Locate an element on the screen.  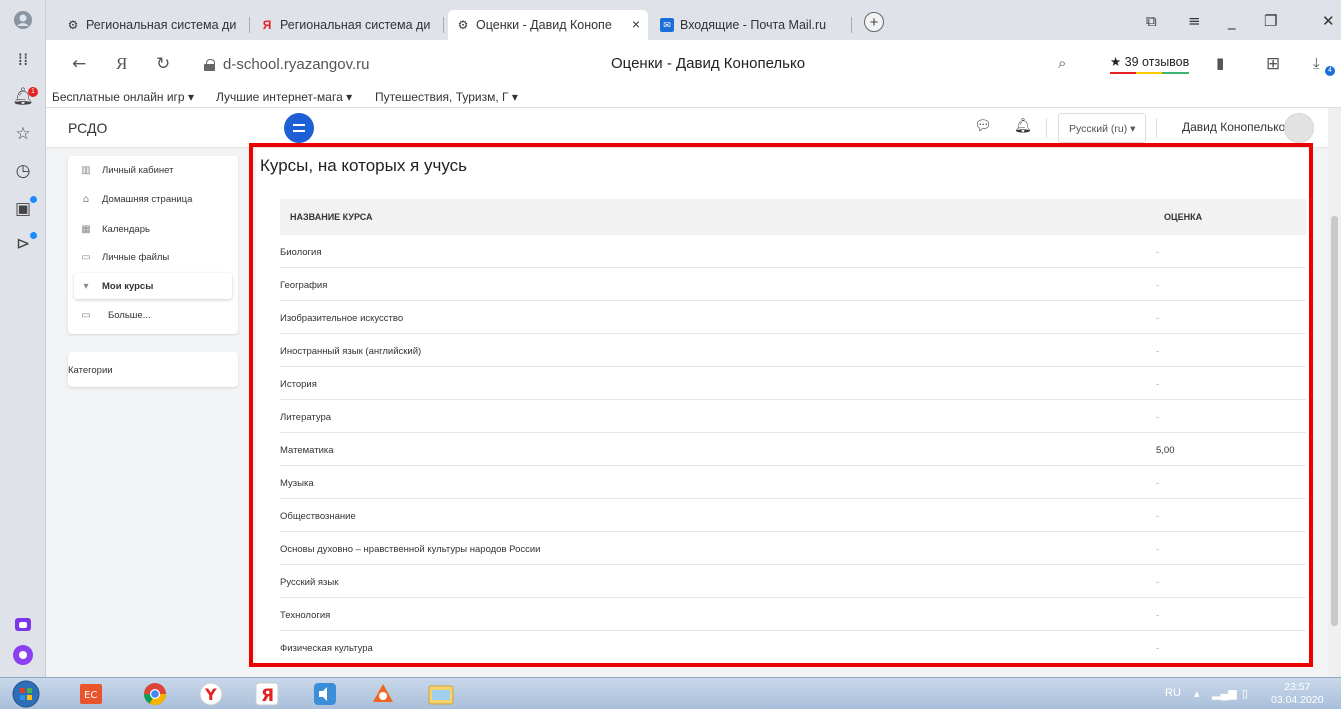
nav-item-calendar: ▦ Календарь is located at coordinates (153, 229).